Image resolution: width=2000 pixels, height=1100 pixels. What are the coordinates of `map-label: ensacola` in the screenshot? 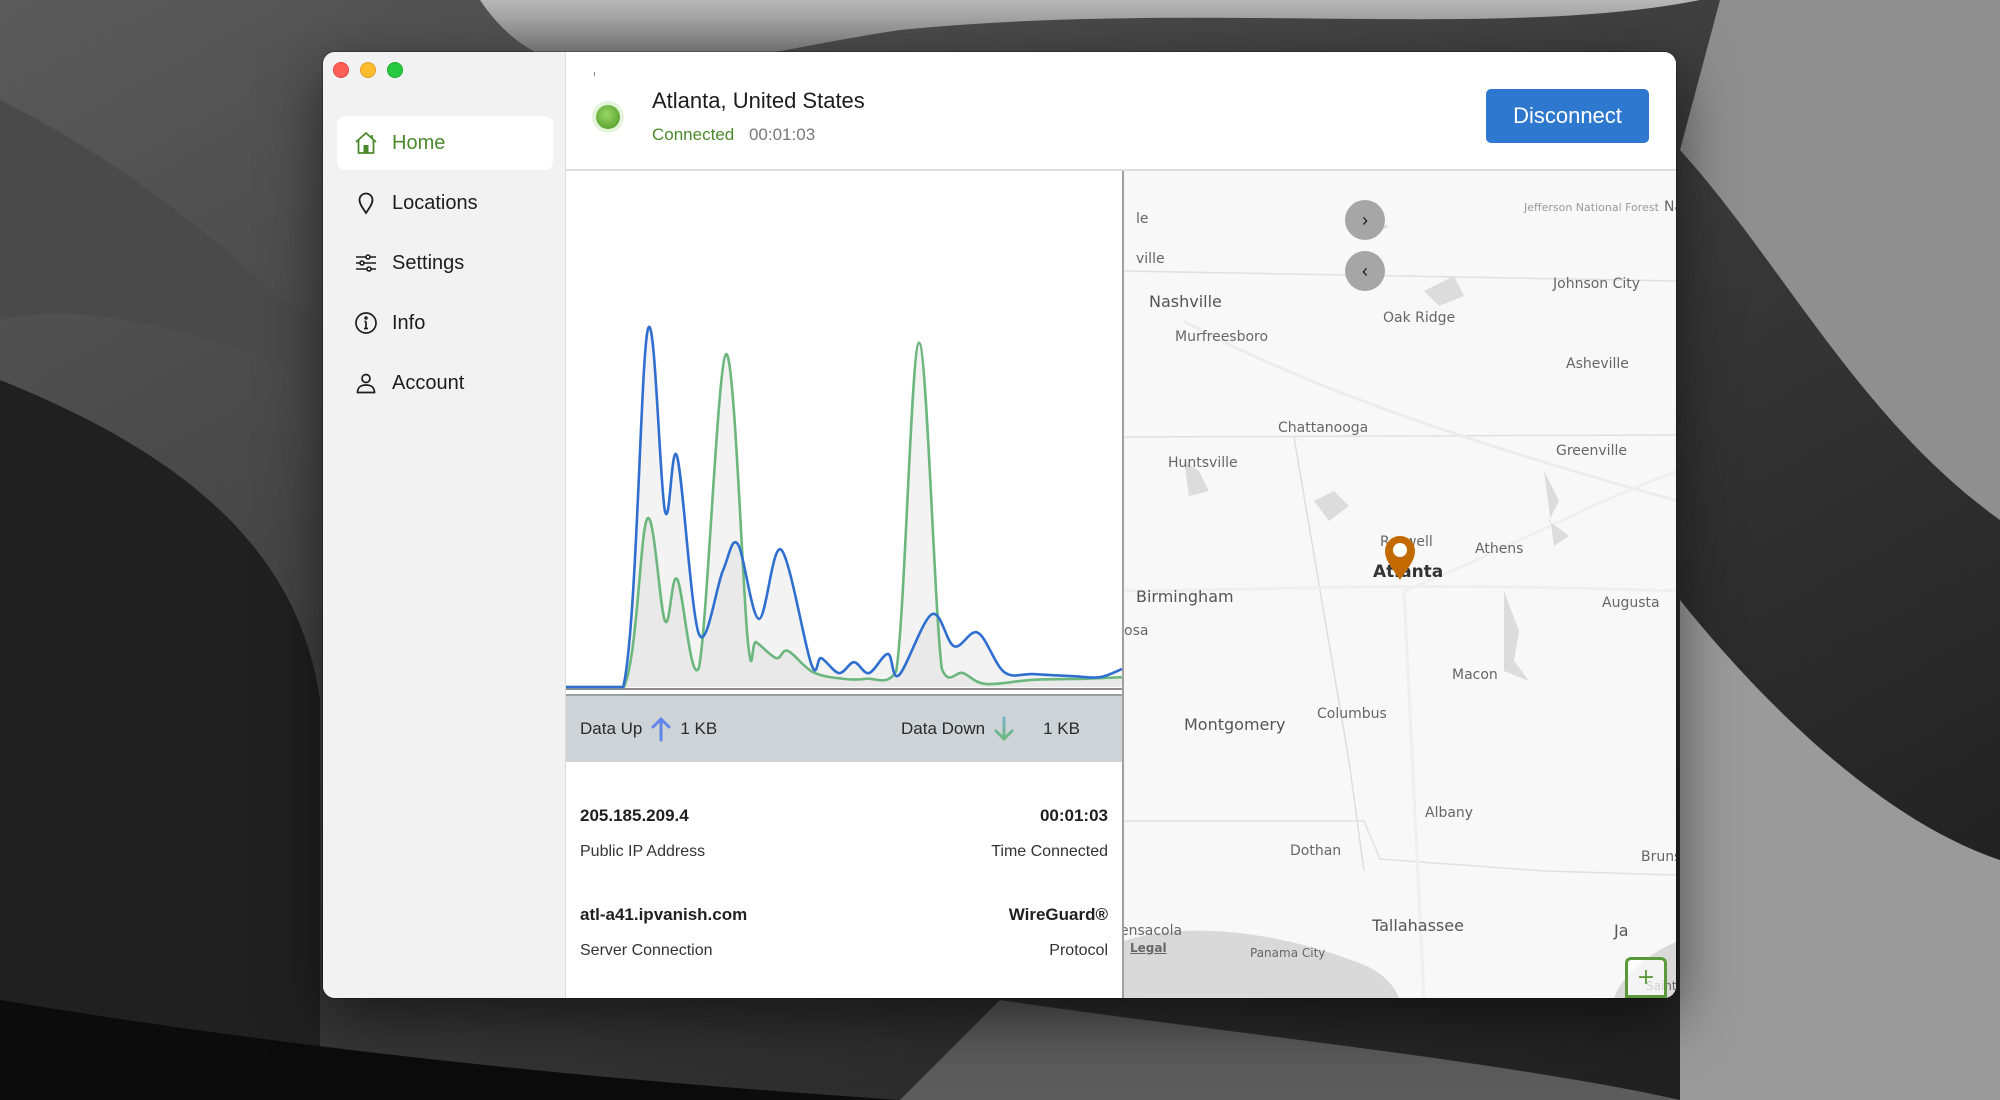 It's located at (1152, 931).